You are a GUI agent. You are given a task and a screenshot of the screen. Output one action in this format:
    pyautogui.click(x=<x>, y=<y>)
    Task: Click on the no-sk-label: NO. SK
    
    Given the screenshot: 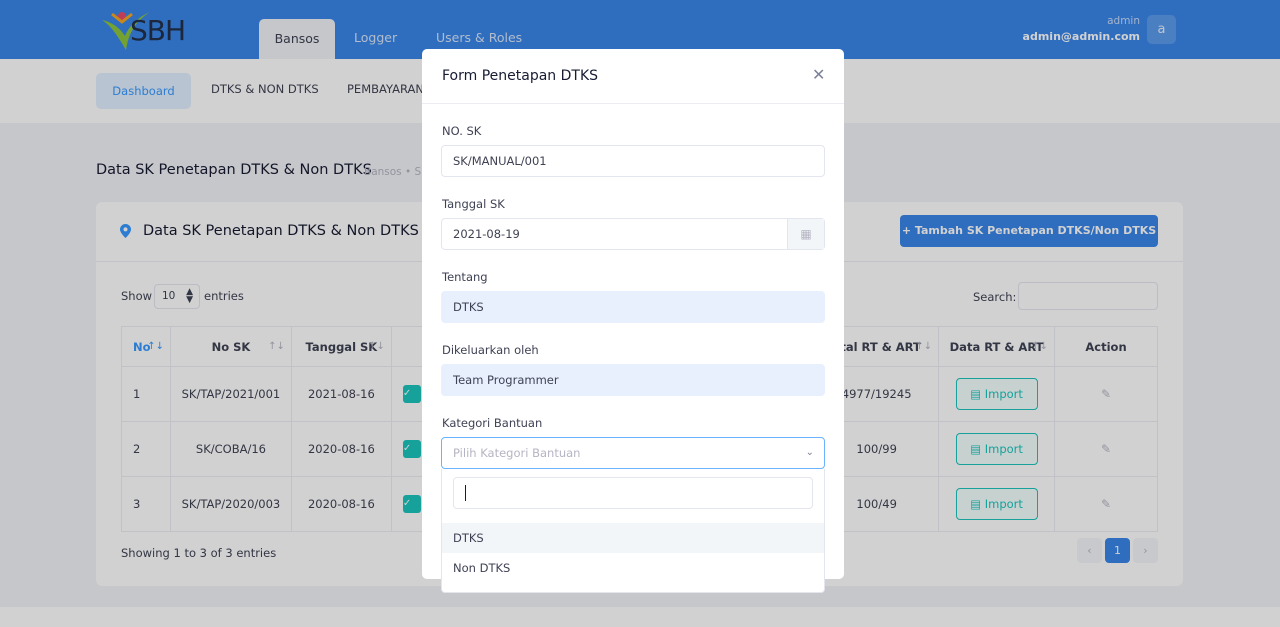 What is the action you would take?
    pyautogui.click(x=462, y=131)
    